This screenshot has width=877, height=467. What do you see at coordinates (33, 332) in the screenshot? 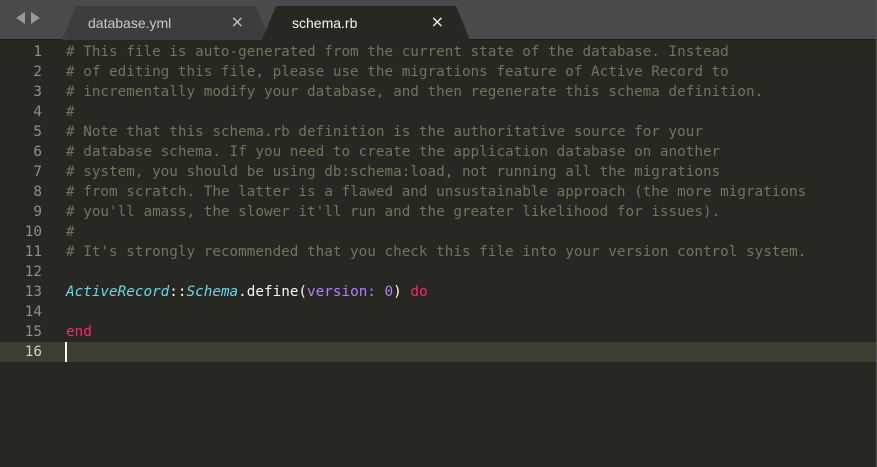
I see `line-number: 15` at bounding box center [33, 332].